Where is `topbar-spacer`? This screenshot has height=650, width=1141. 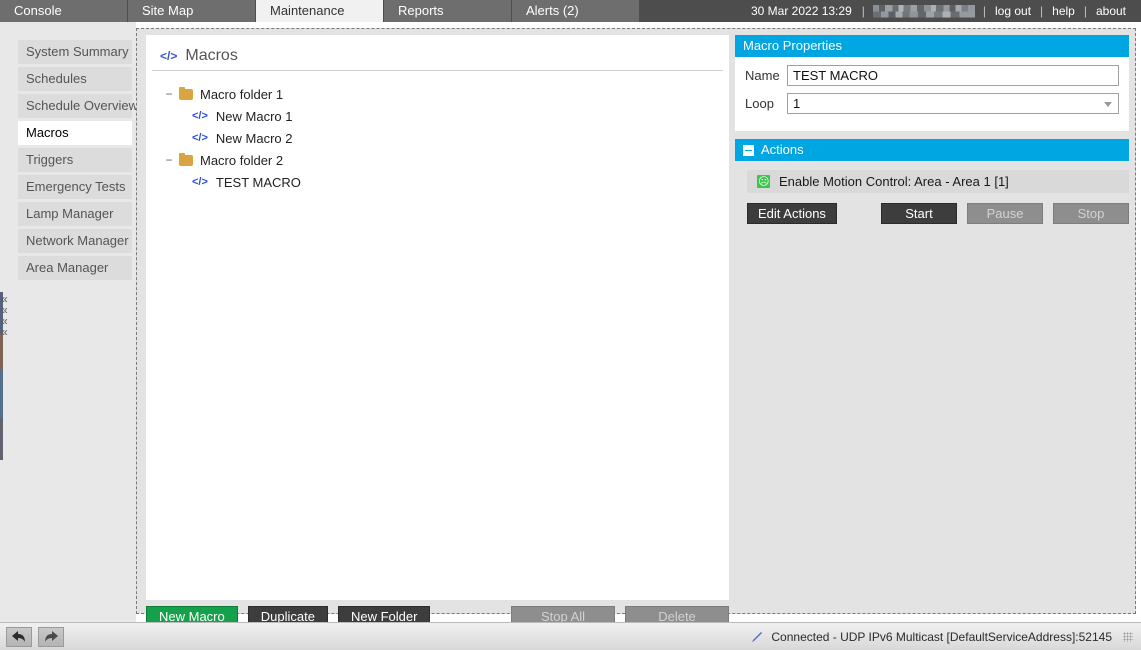 topbar-spacer is located at coordinates (691, 11).